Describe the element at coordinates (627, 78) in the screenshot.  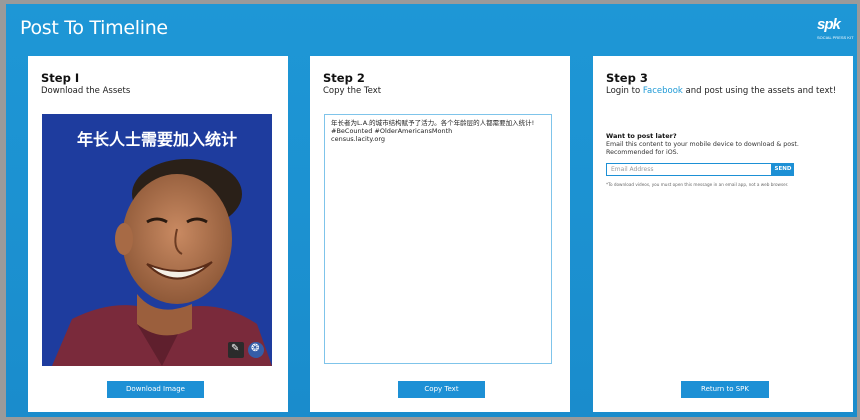
I see `step3-title: Step 3` at that location.